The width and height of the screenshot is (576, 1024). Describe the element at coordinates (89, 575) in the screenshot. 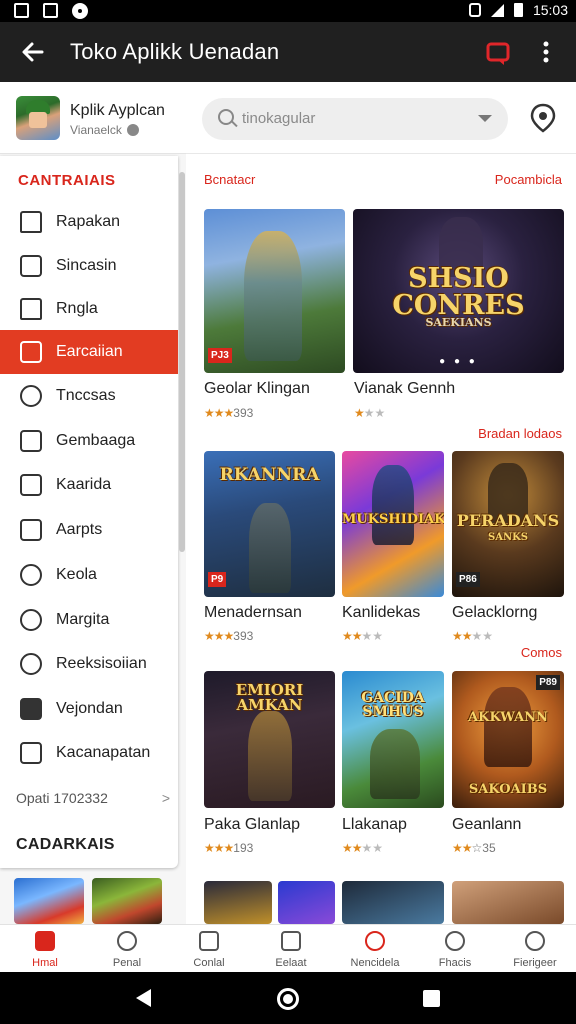

I see `menu-item-8: Keola` at that location.